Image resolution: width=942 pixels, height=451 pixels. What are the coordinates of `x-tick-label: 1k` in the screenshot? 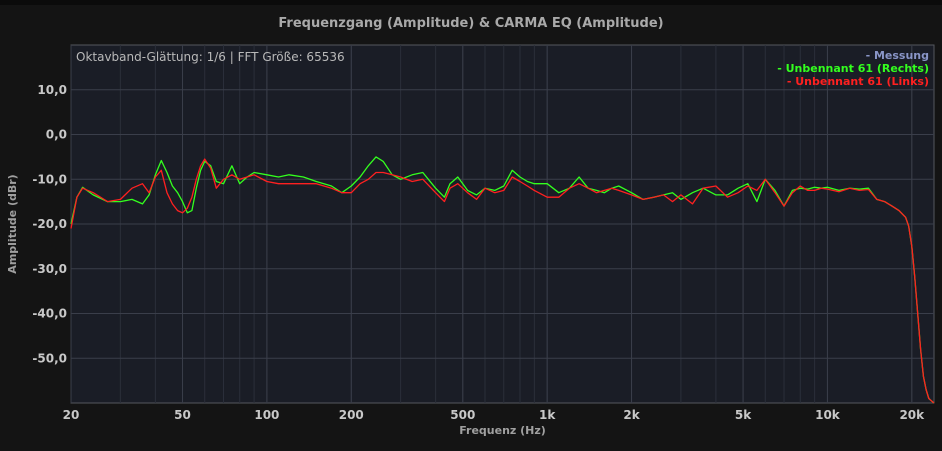 It's located at (547, 415).